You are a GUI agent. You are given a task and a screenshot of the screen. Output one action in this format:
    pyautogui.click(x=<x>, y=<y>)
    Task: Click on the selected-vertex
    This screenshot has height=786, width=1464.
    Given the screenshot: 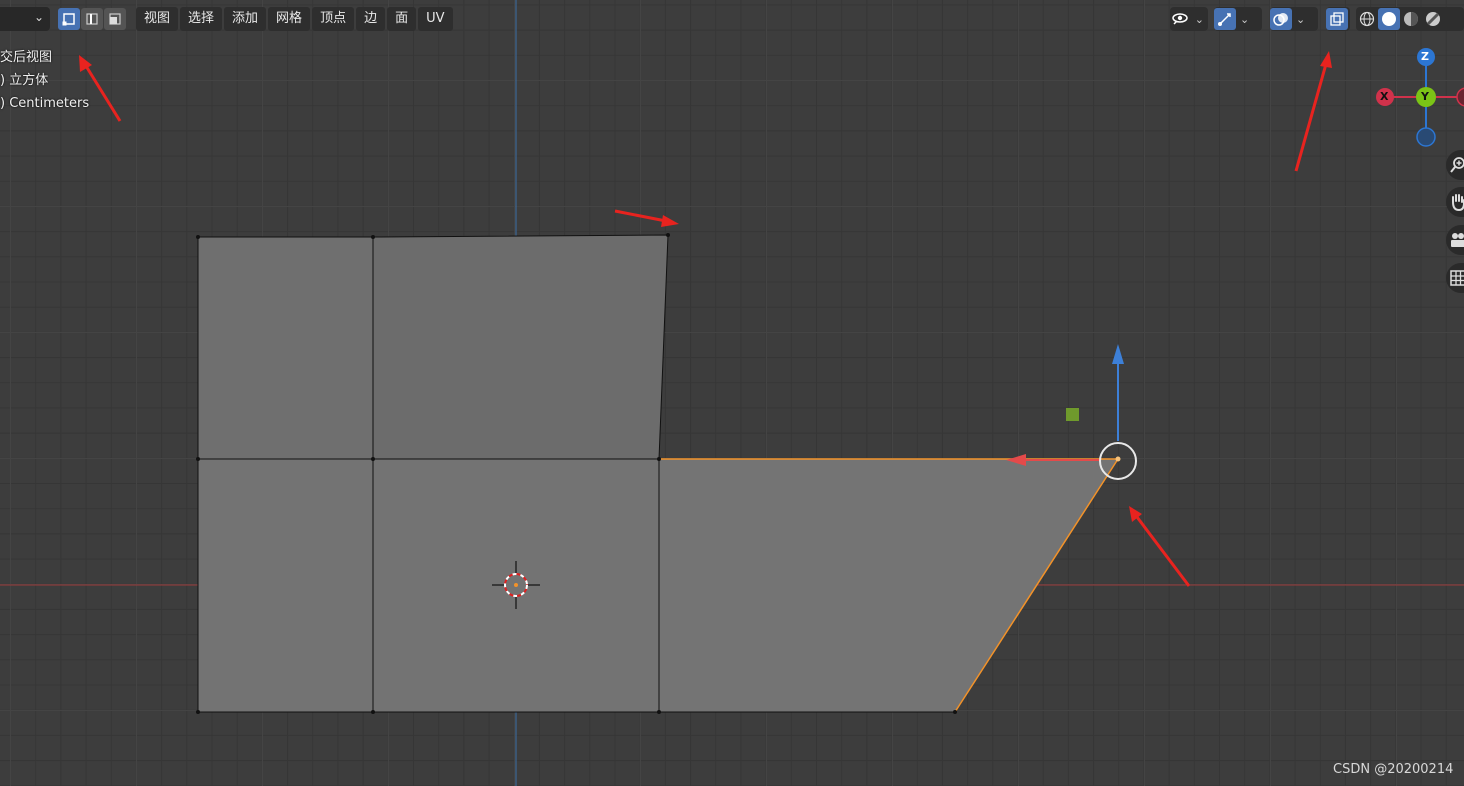 What is the action you would take?
    pyautogui.click(x=1118, y=459)
    